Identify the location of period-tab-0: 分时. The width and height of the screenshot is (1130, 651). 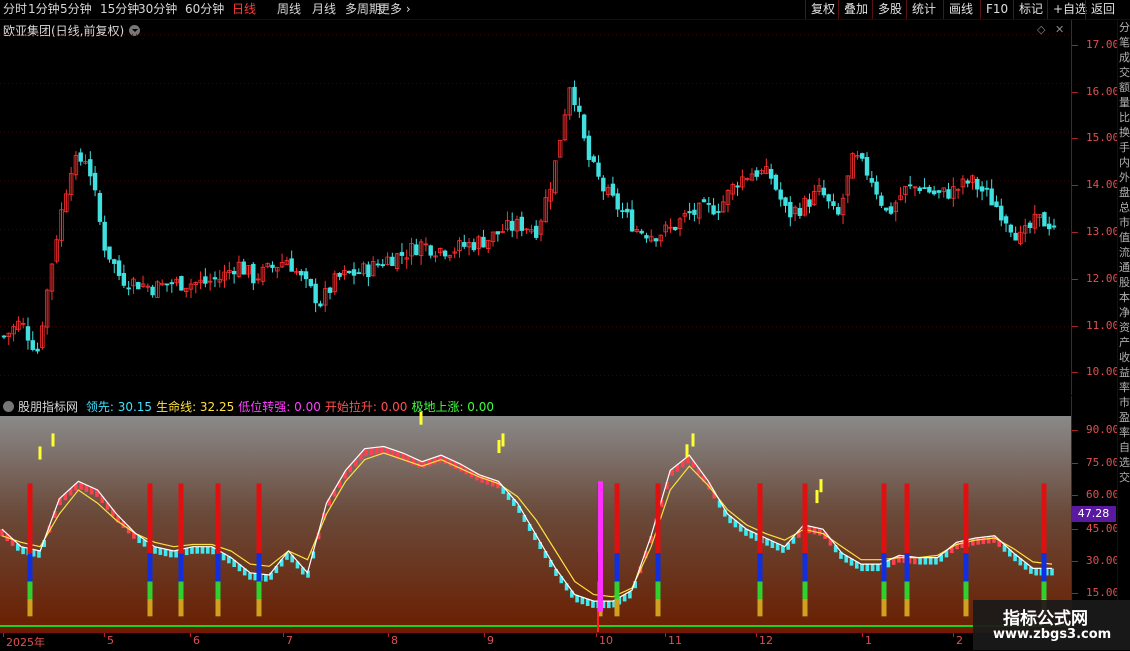
(15, 9).